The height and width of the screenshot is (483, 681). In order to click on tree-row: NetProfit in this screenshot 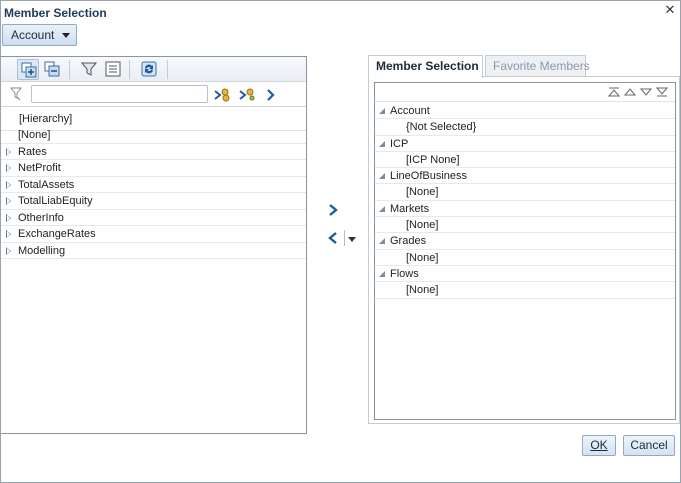, I will do `click(153, 168)`.